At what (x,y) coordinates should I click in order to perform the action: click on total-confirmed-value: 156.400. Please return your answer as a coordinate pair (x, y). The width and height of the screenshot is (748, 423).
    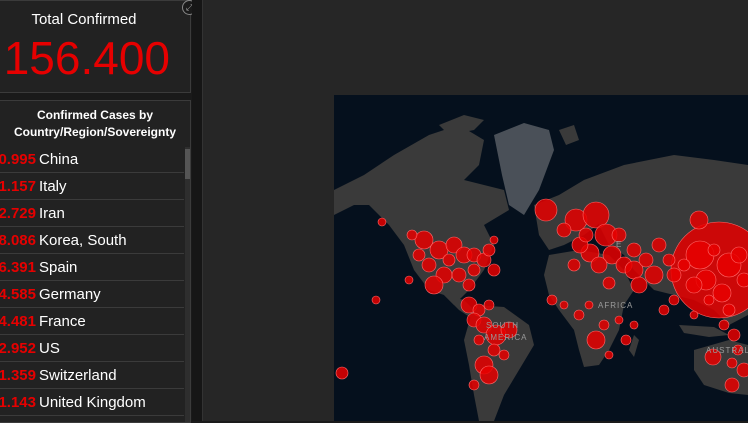
    Looking at the image, I should click on (86, 58).